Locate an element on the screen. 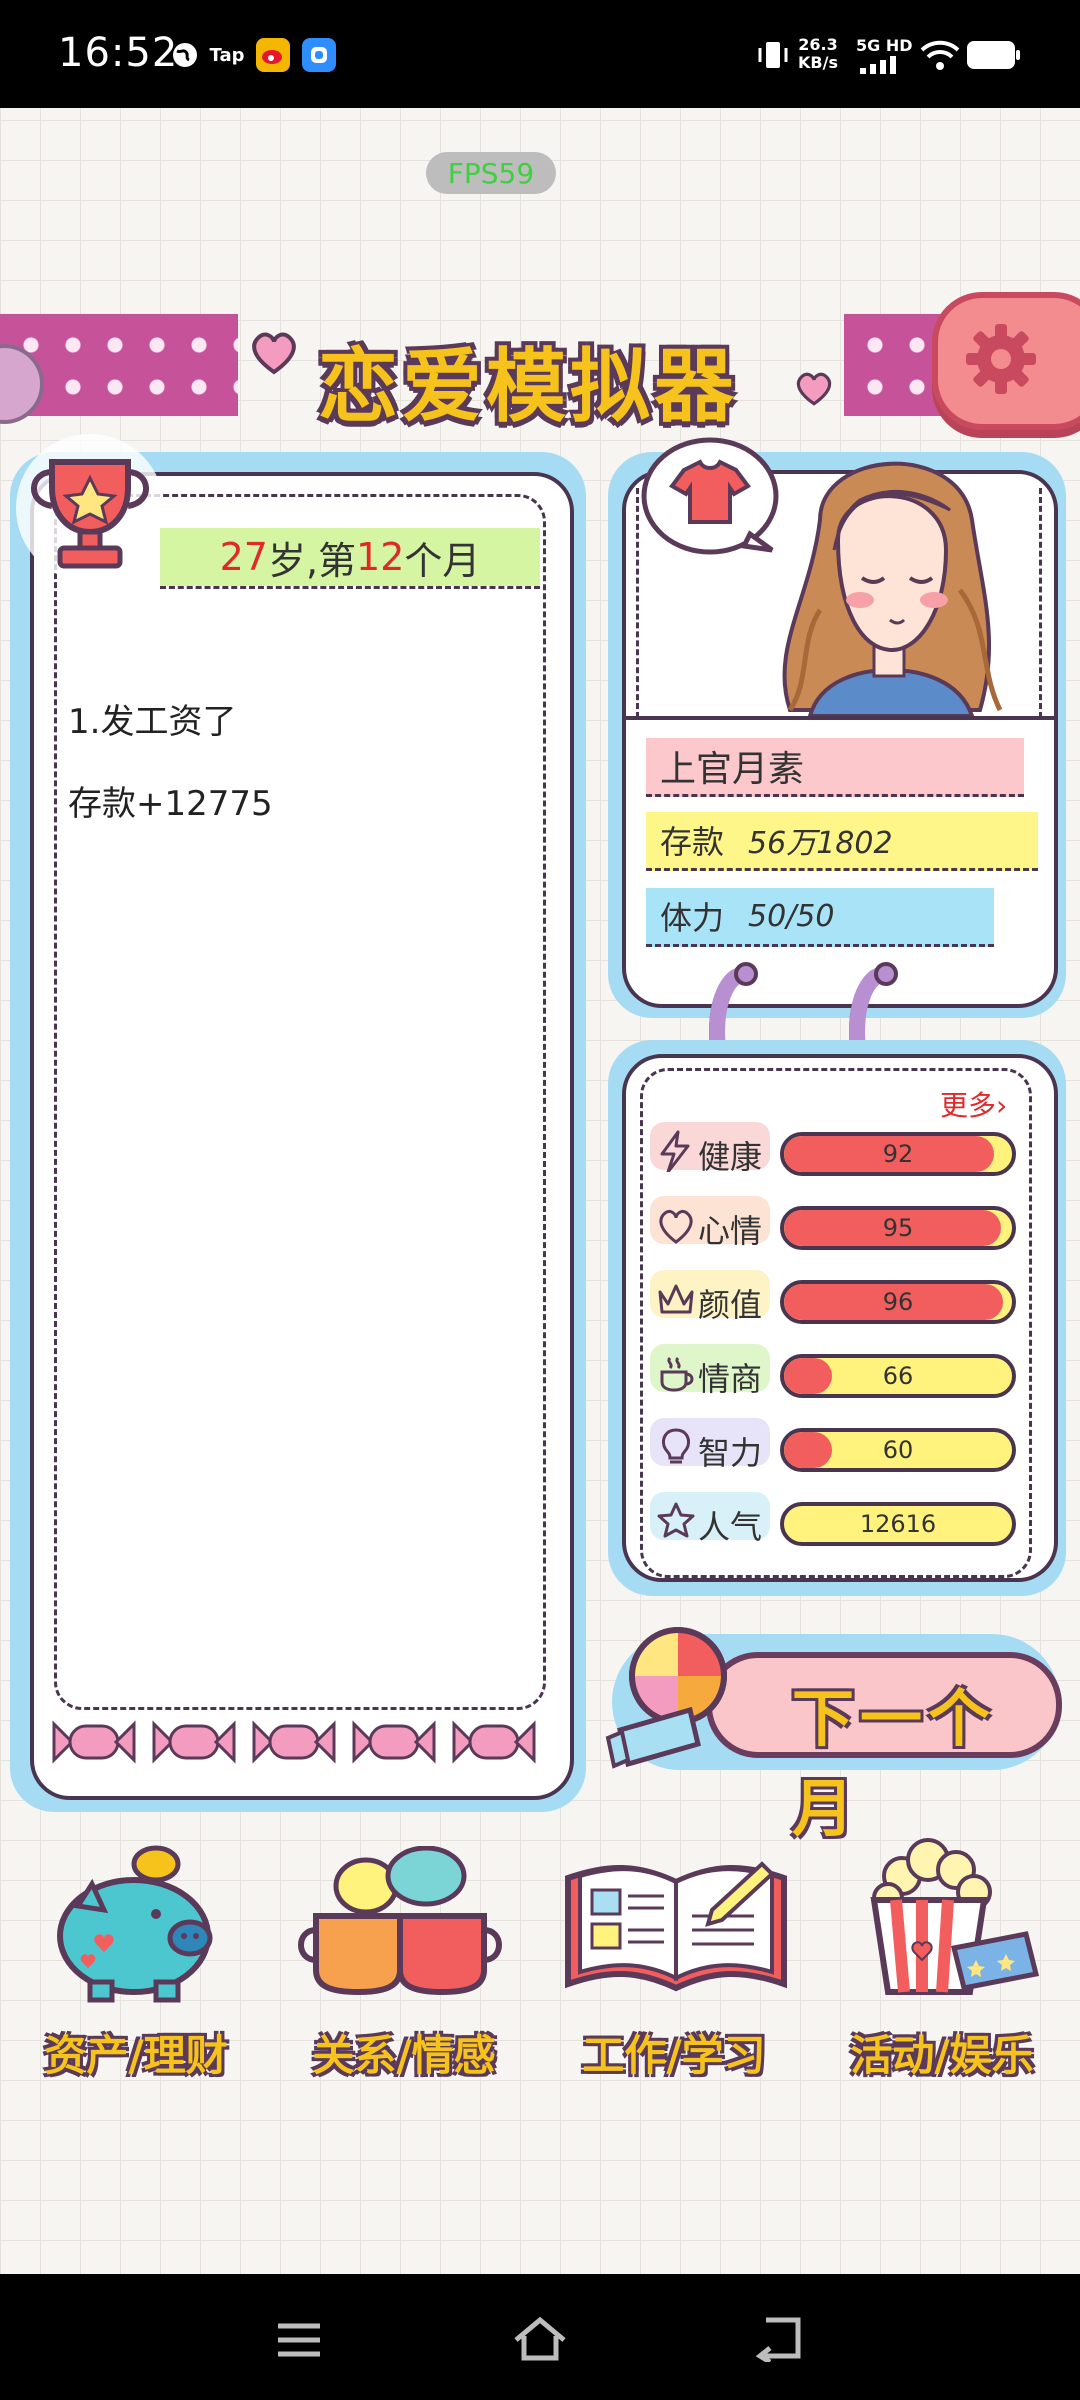 This screenshot has height=2400, width=1080. menu-icon is located at coordinates (299, 2342).